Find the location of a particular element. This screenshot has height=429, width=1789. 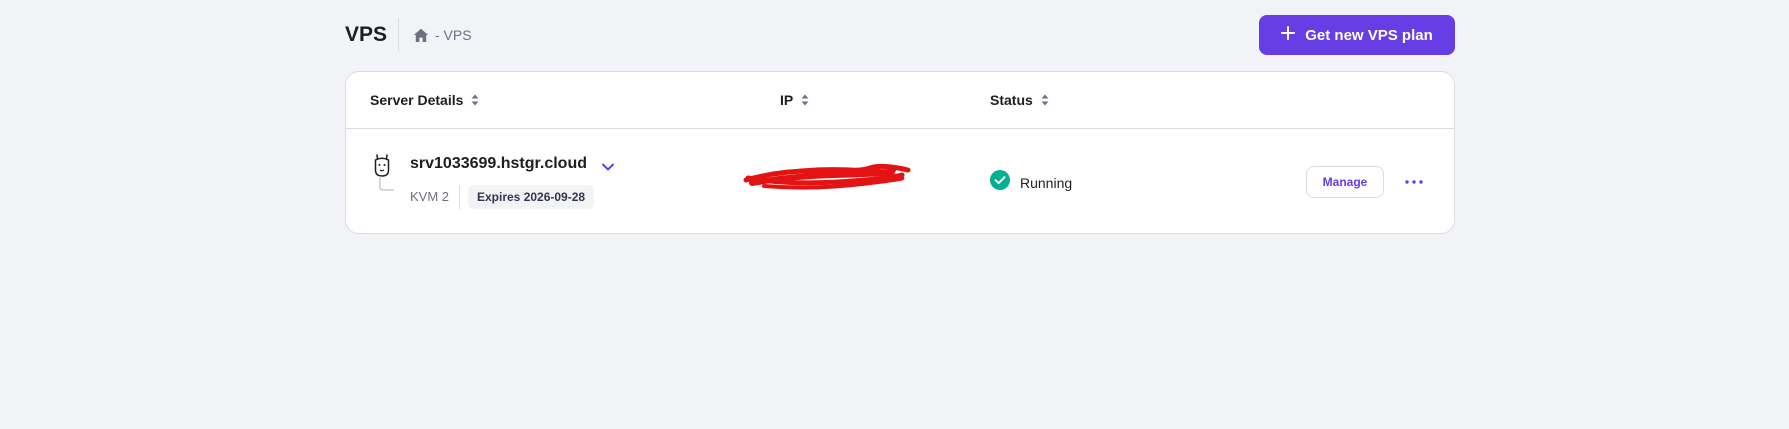

status-label: Running is located at coordinates (1046, 182).